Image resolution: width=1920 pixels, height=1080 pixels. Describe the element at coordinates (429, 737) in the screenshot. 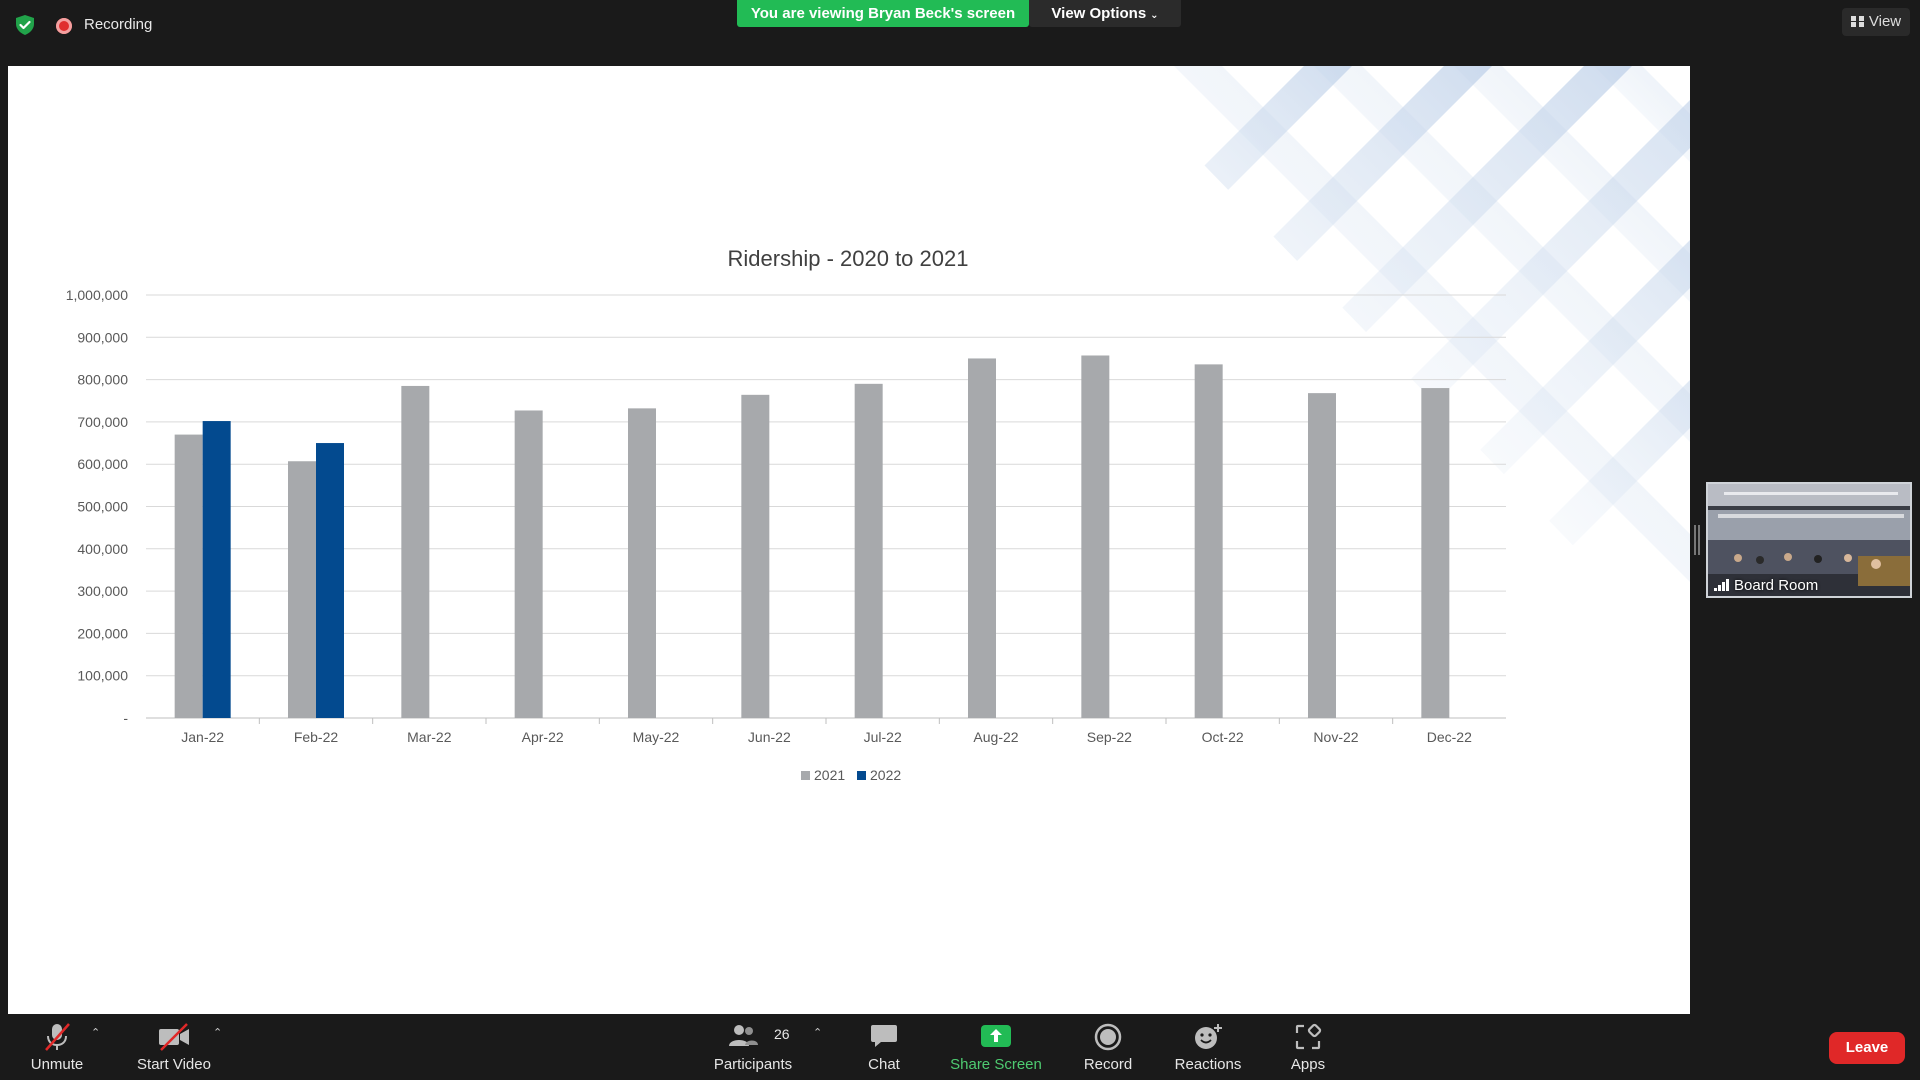

I see `x-tick-label: Mar-22` at that location.